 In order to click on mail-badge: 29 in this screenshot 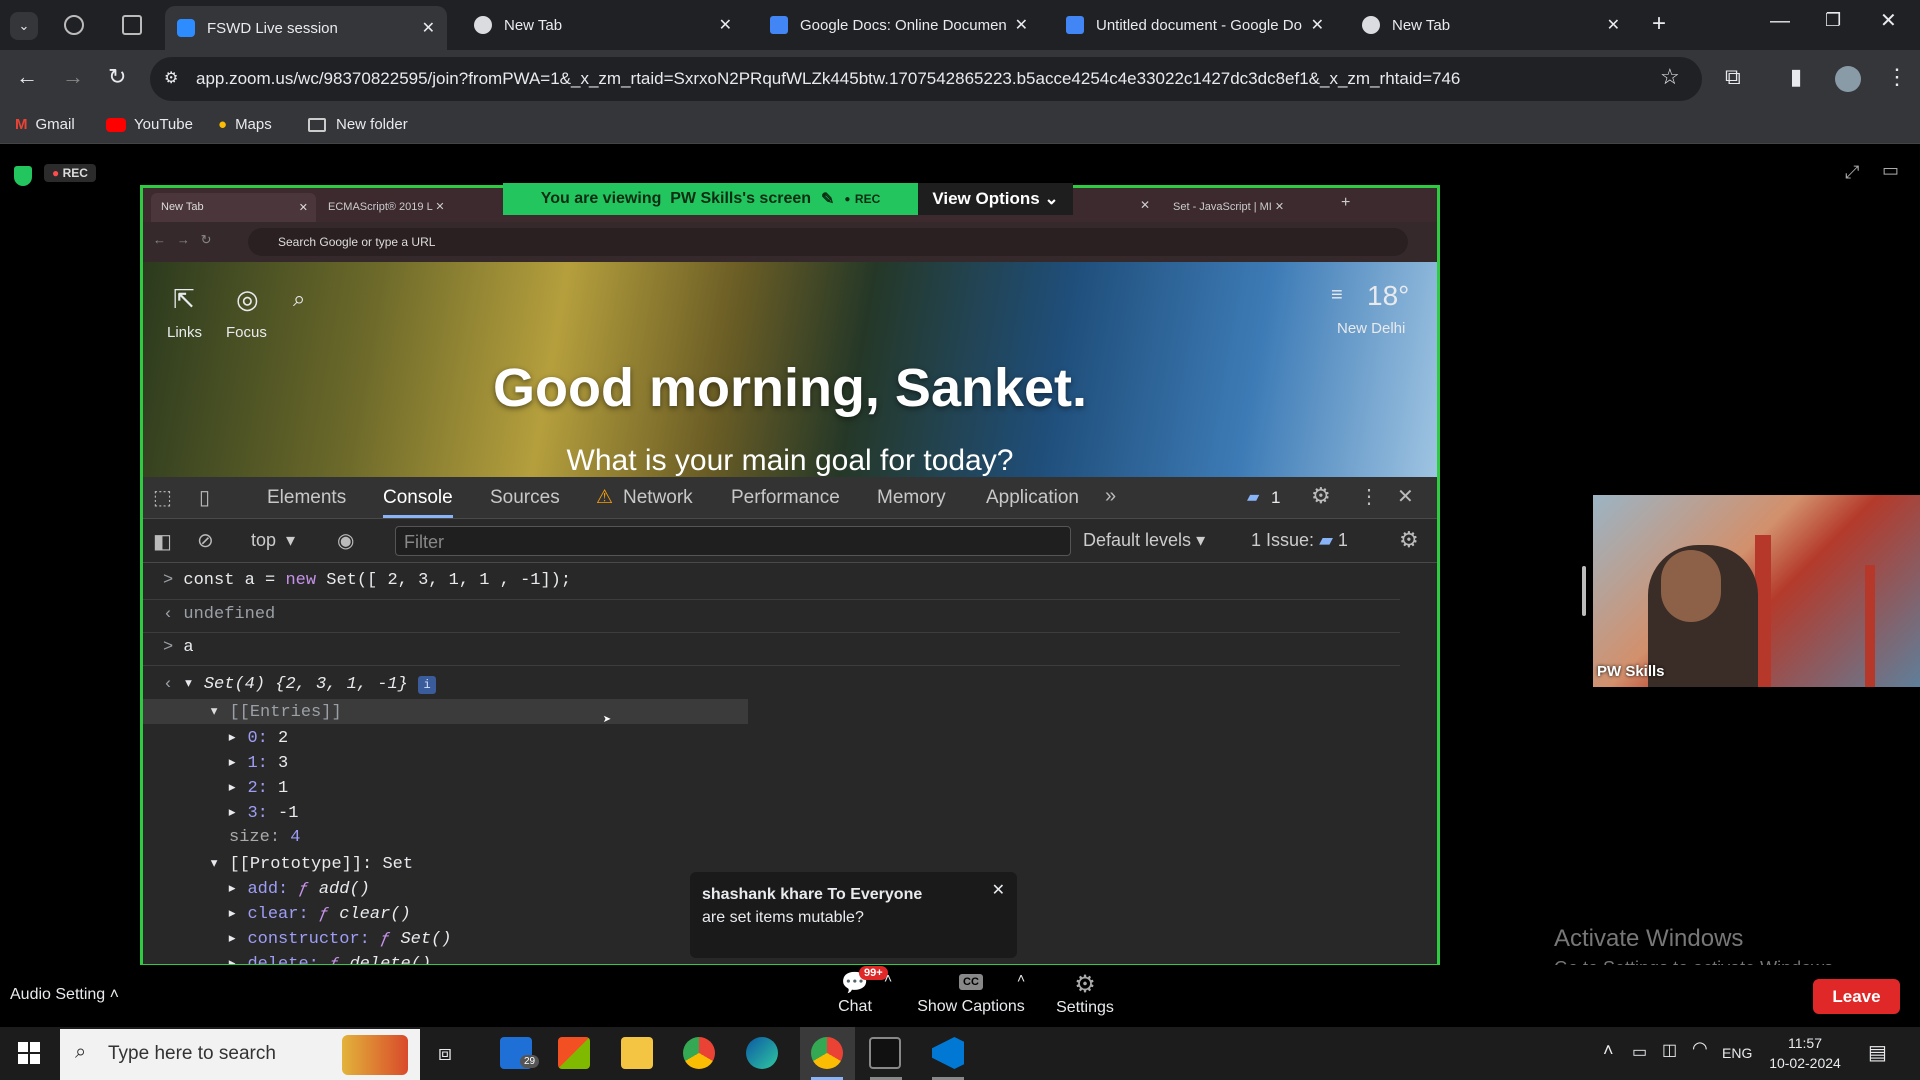, I will do `click(530, 1061)`.